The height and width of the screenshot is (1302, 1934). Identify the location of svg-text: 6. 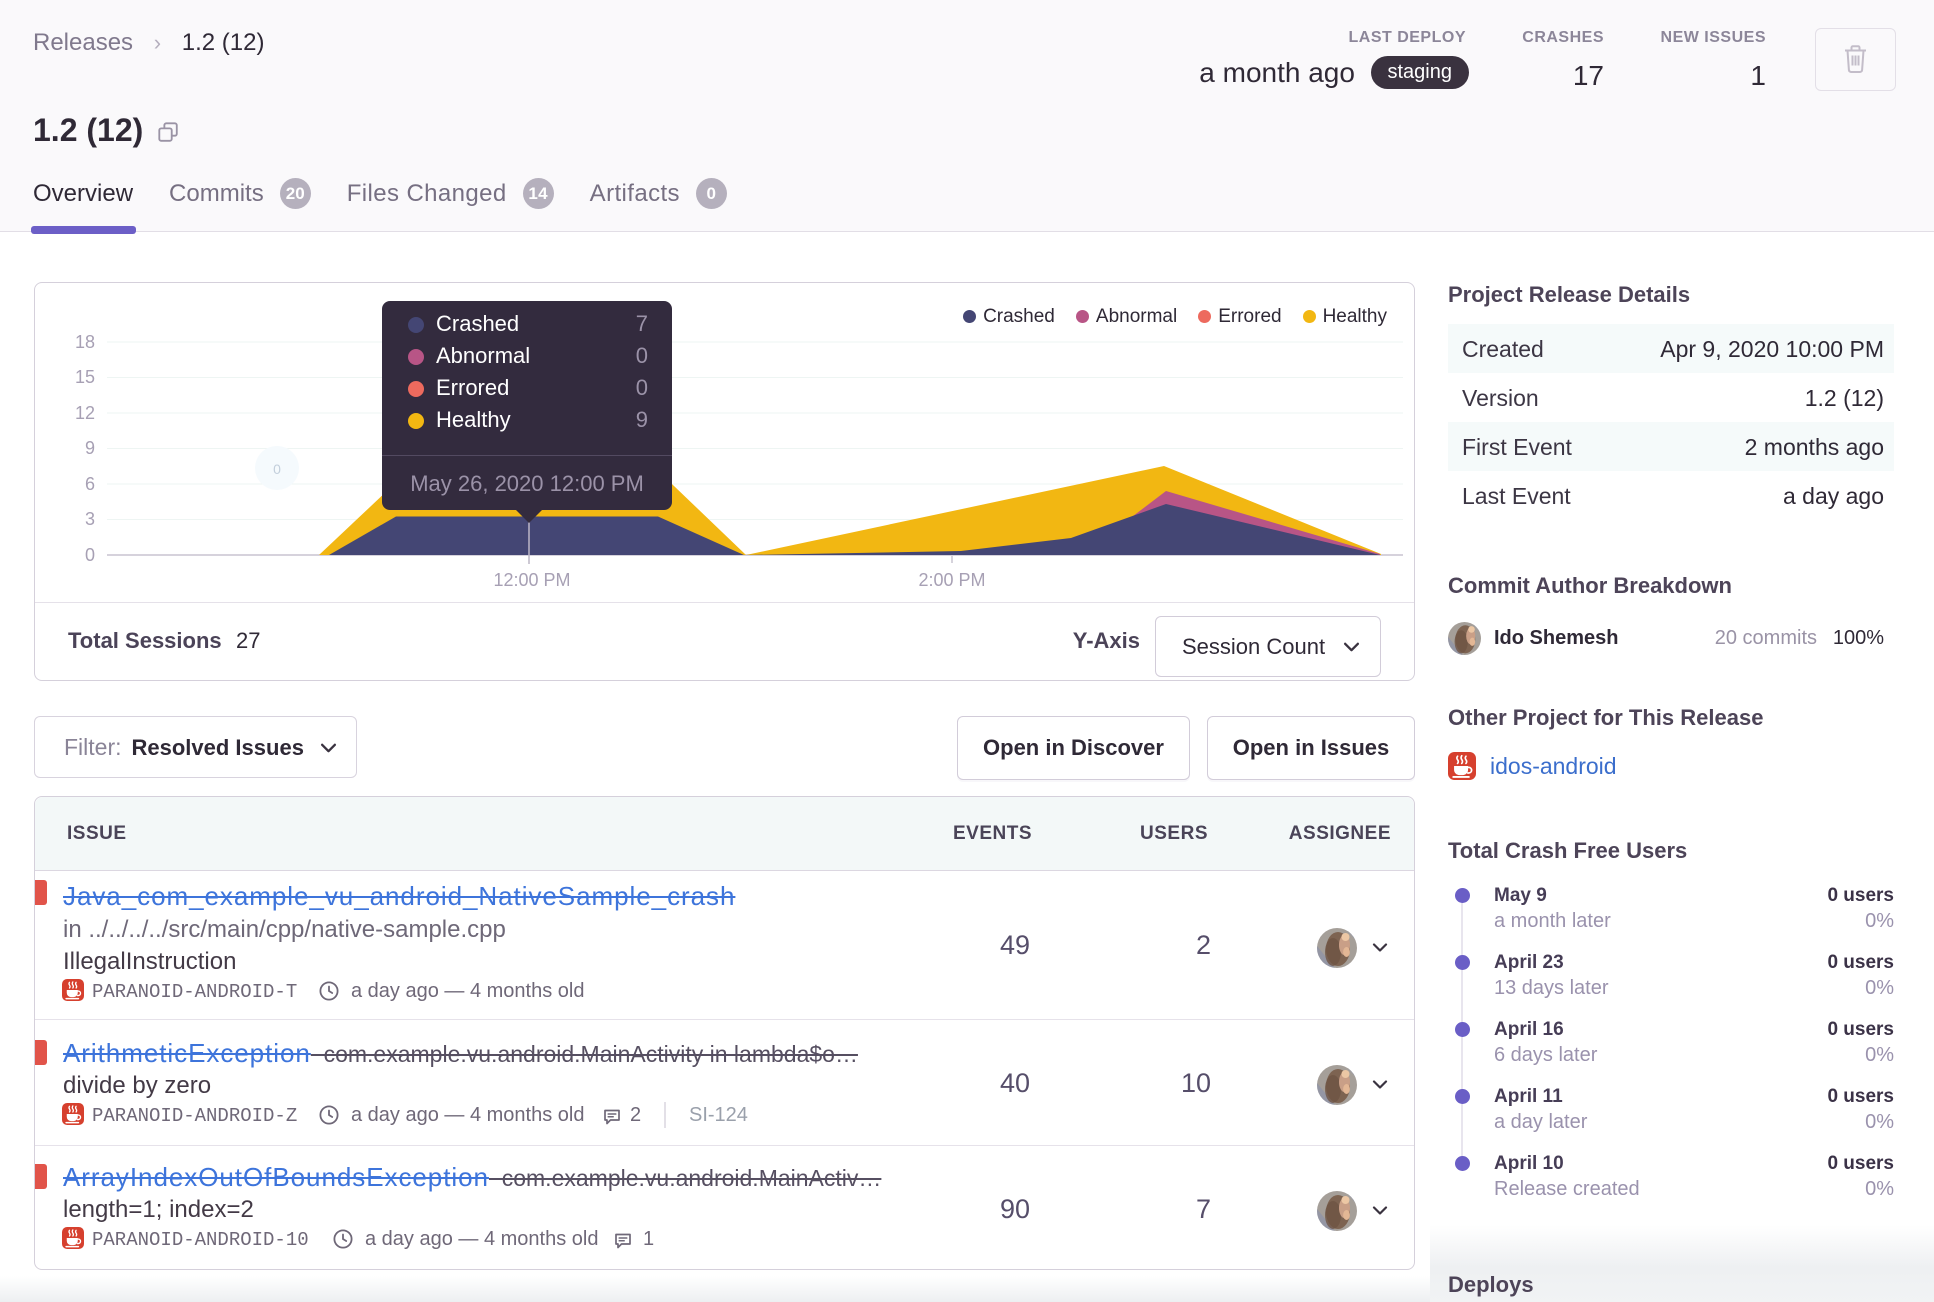
(90, 484).